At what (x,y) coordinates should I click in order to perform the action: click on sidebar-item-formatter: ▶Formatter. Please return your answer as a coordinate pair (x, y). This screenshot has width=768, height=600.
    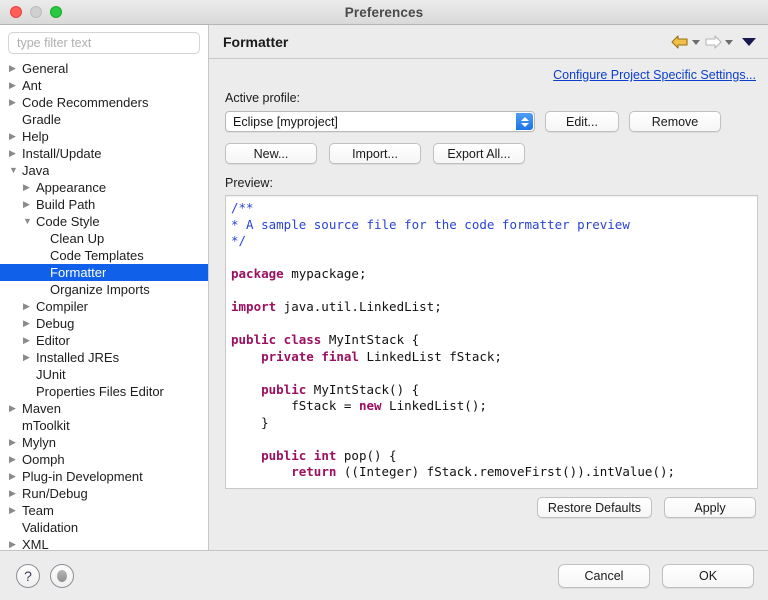
    Looking at the image, I should click on (104, 272).